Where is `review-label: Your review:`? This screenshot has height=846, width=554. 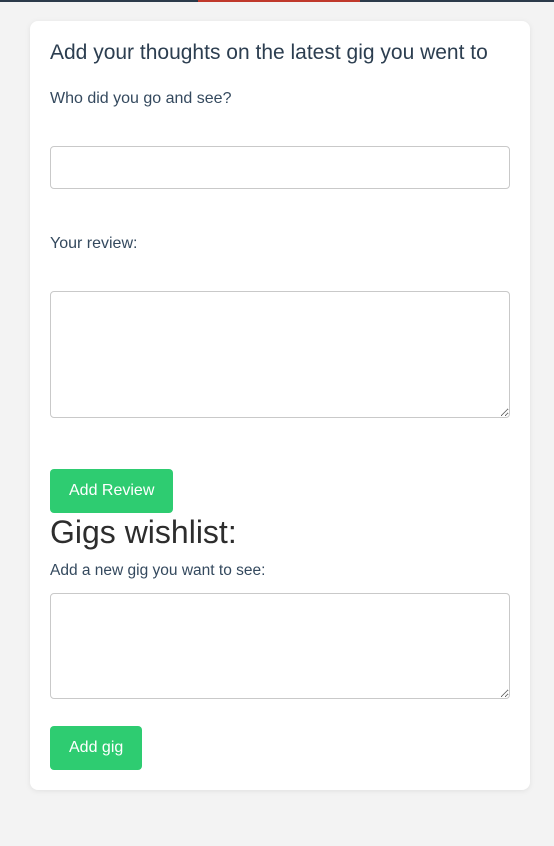
review-label: Your review: is located at coordinates (94, 243).